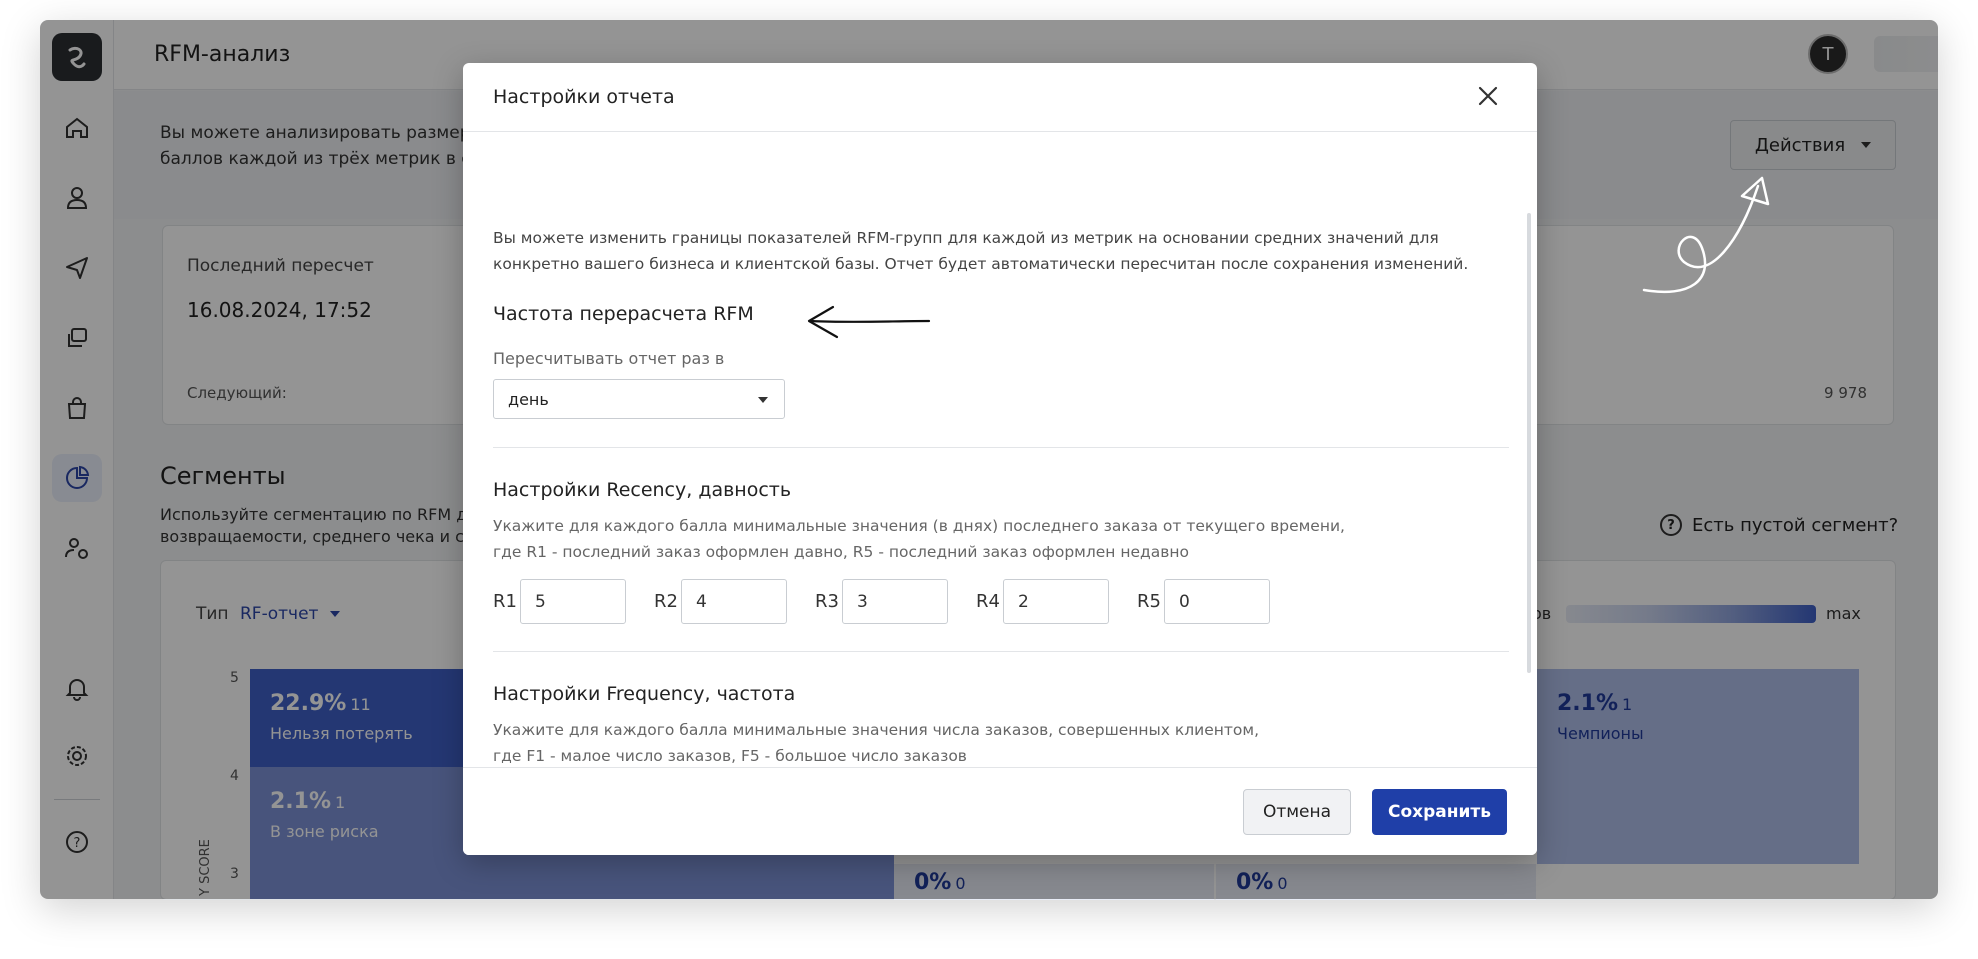  I want to click on recency-field-r4: R4, so click(1042, 601).